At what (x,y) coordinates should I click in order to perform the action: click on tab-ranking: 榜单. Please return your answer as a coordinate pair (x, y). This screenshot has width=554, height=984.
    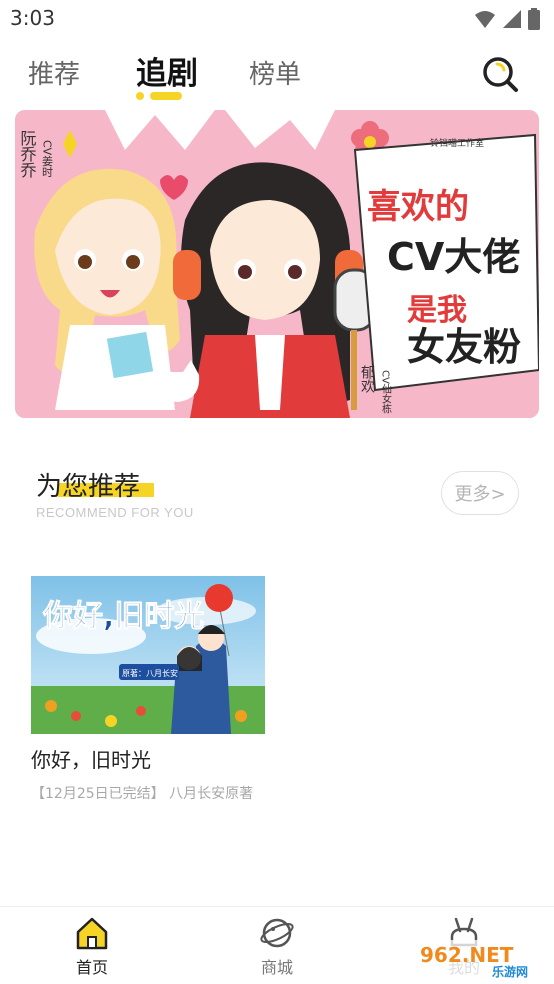
    Looking at the image, I should click on (275, 72).